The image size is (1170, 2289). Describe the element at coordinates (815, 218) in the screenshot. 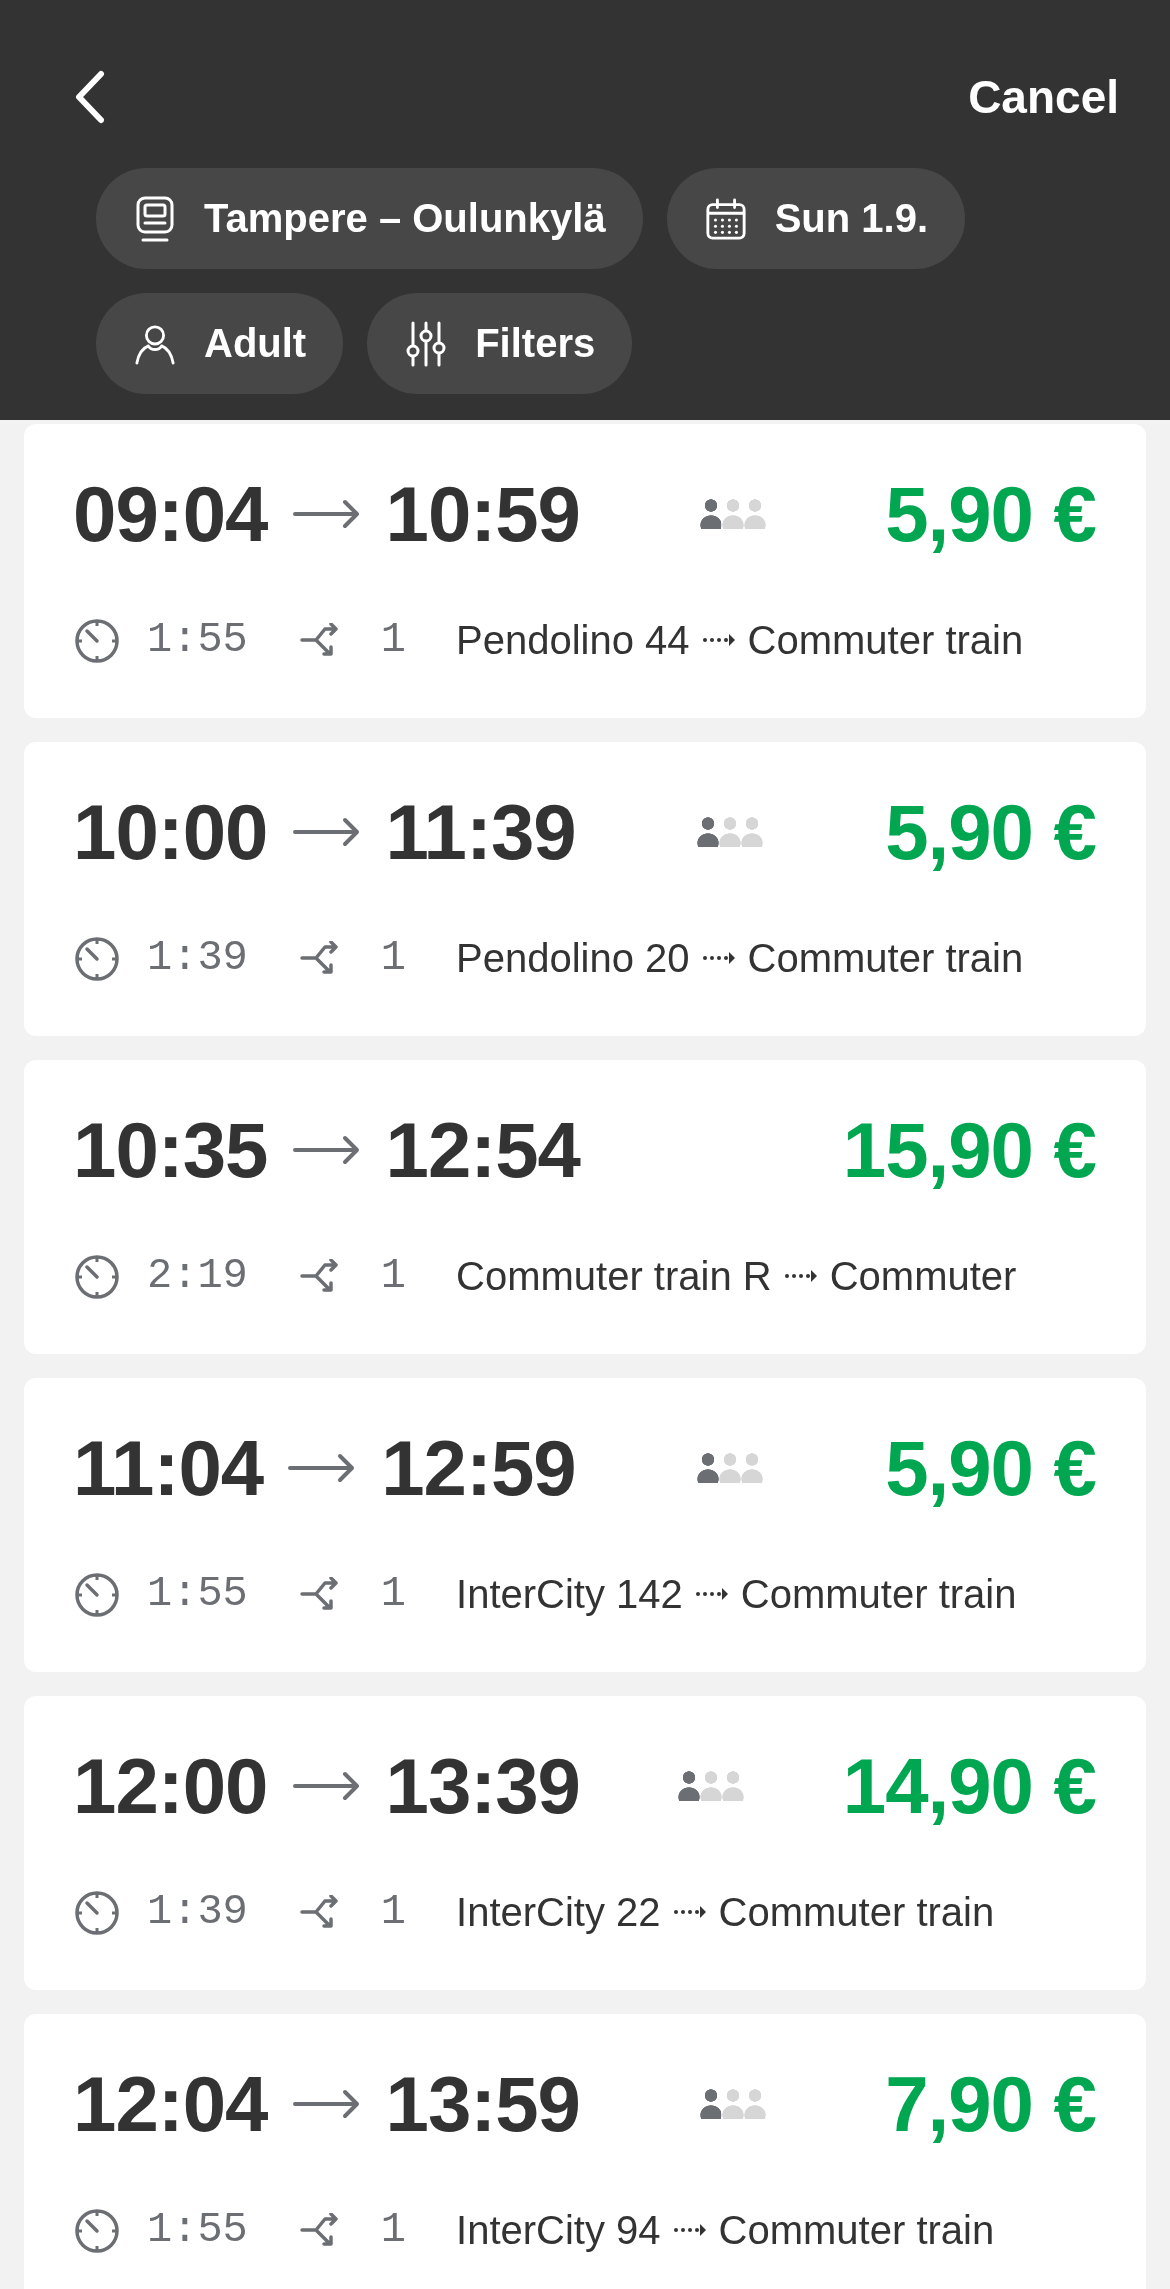

I see `date-chip: Sun 1.9.` at that location.